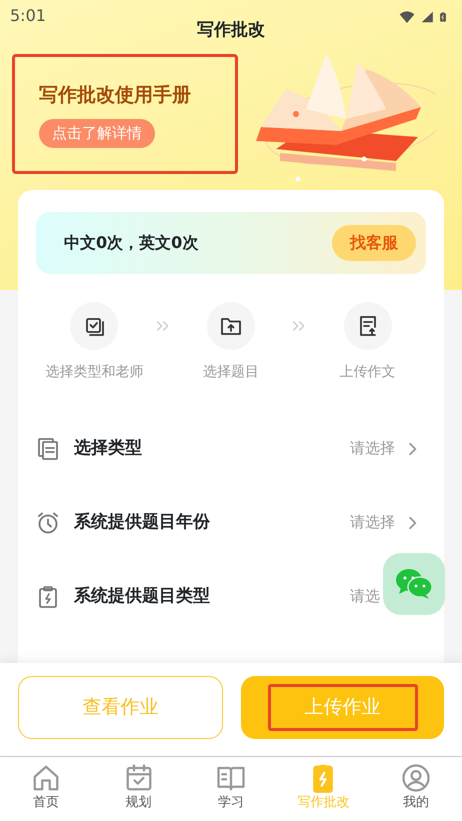 This screenshot has width=462, height=821. I want to click on tab: 写作批改, so click(323, 789).